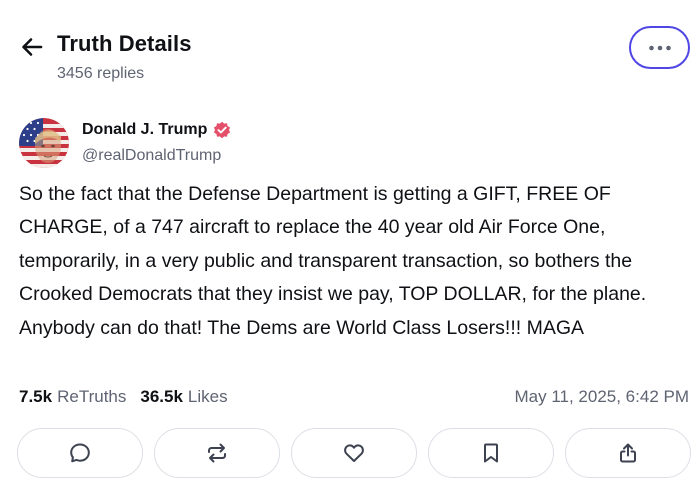  Describe the element at coordinates (36, 396) in the screenshot. I see `retruths-count: 7.5k` at that location.